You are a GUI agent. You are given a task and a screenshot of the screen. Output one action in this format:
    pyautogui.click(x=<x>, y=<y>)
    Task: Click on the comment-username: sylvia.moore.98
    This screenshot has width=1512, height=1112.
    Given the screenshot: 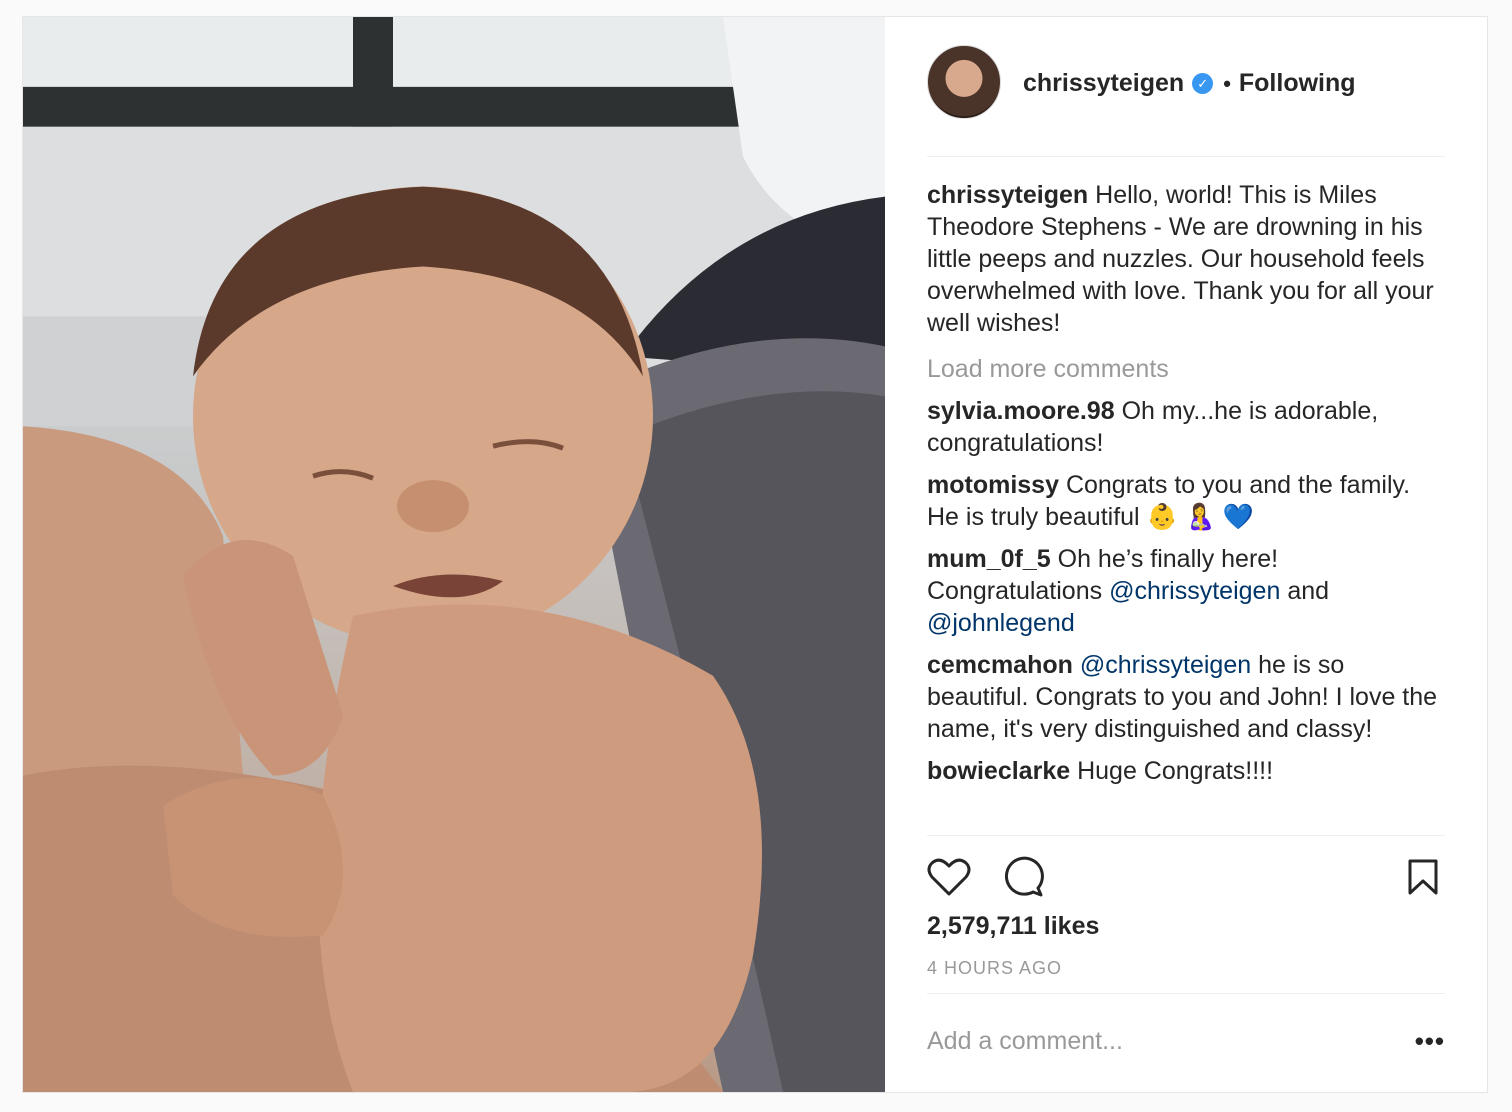 What is the action you would take?
    pyautogui.click(x=1021, y=411)
    